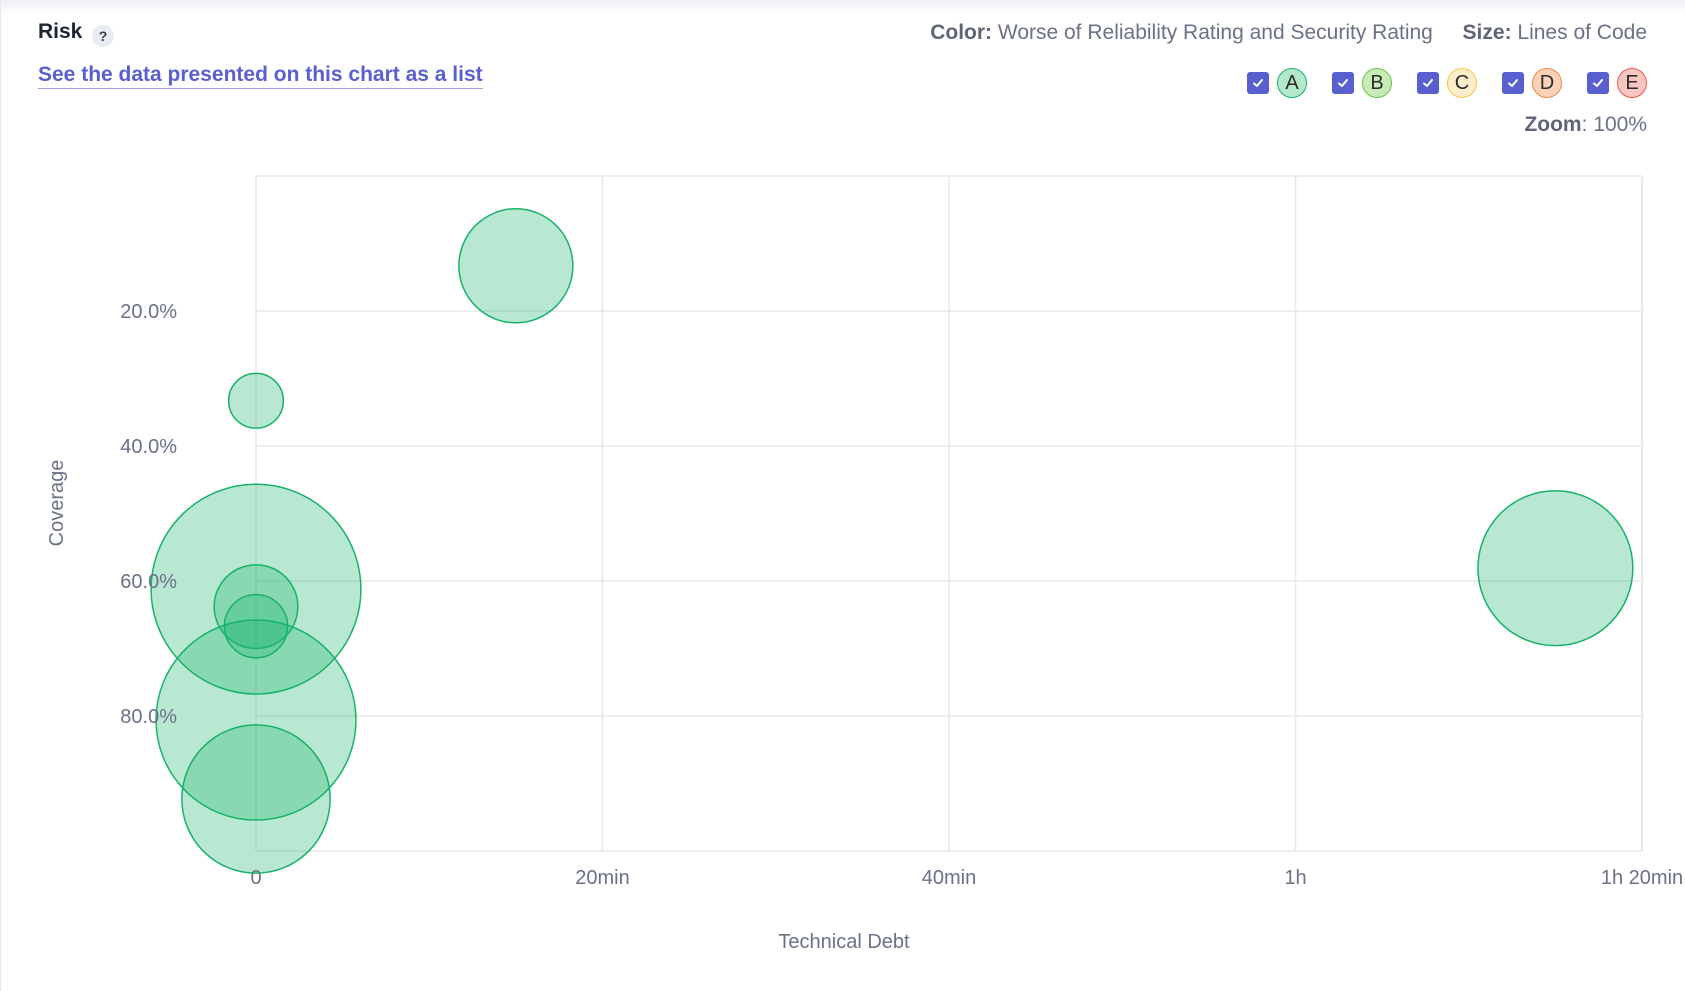 This screenshot has height=991, width=1685. What do you see at coordinates (255, 878) in the screenshot?
I see `x-tick-label: 0` at bounding box center [255, 878].